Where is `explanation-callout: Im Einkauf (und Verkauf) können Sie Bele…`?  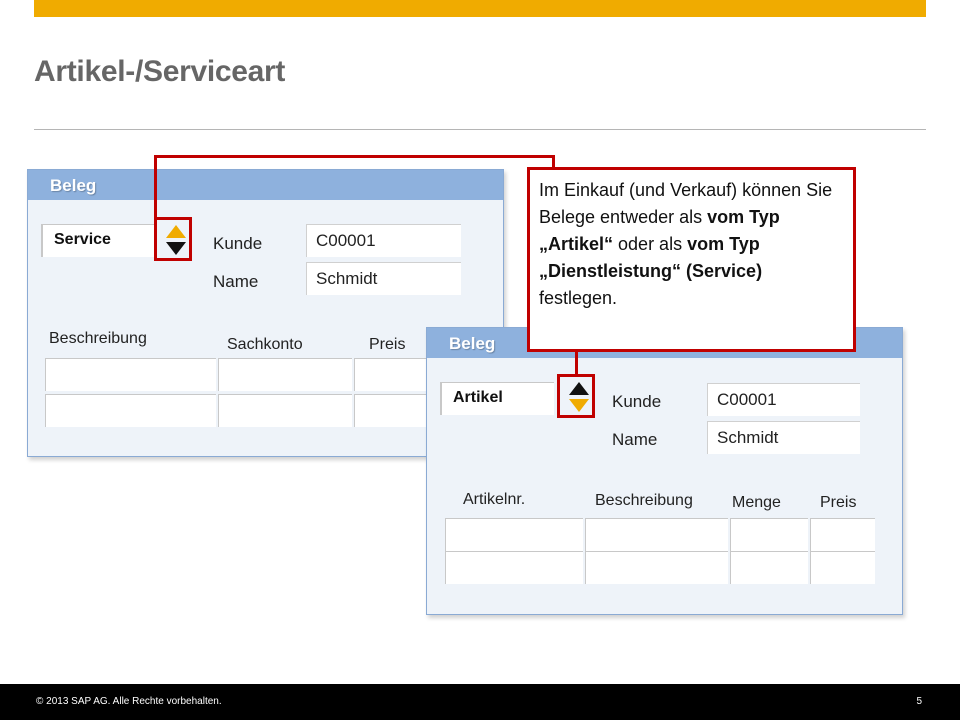
explanation-callout: Im Einkauf (und Verkauf) können Sie Bele… is located at coordinates (691, 259).